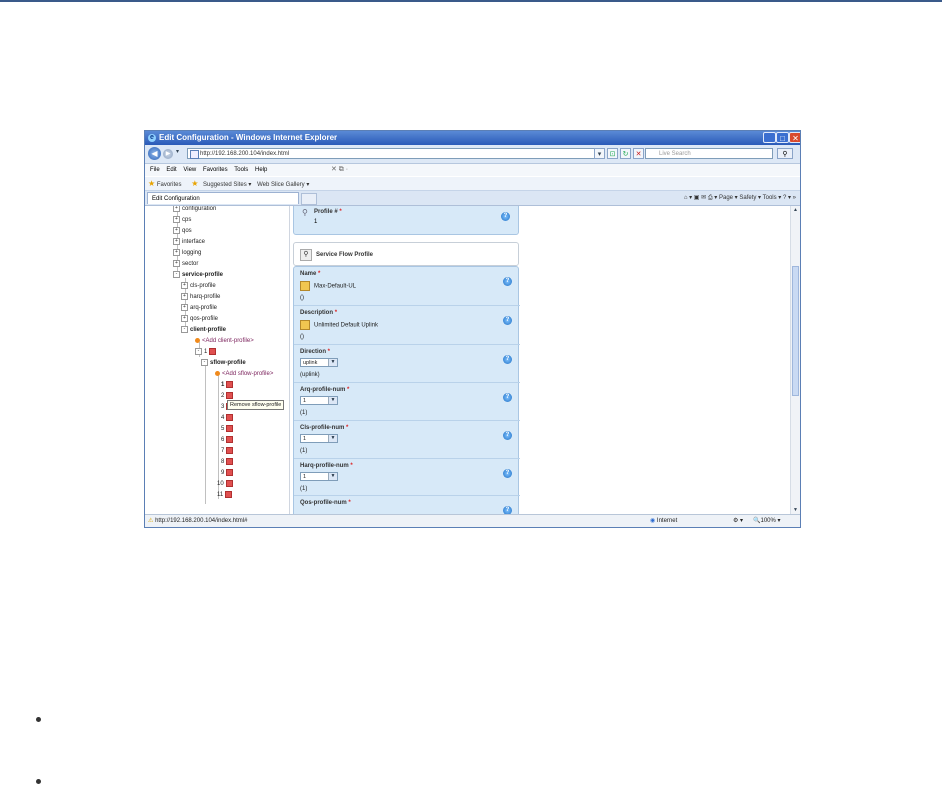 Image resolution: width=942 pixels, height=794 pixels. Describe the element at coordinates (795, 210) in the screenshot. I see `scroll-up-arrow: ▲` at that location.